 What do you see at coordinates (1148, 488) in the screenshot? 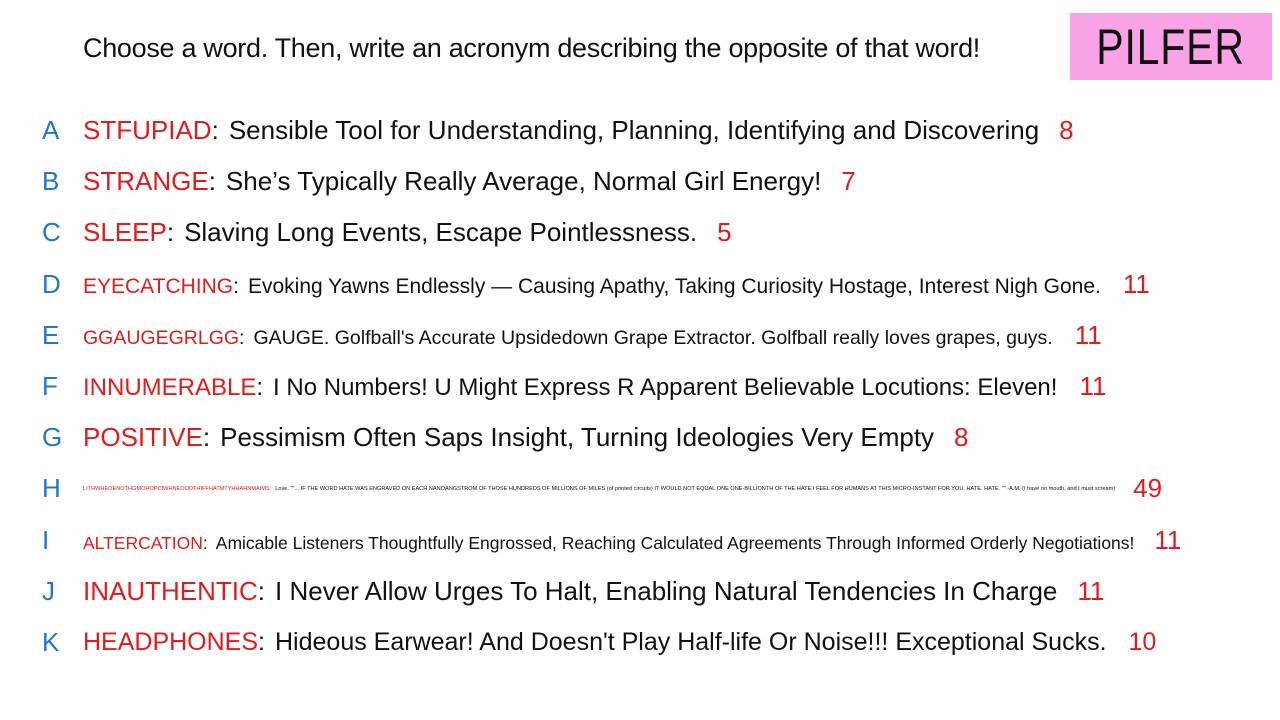
I see `entry-score: 49` at bounding box center [1148, 488].